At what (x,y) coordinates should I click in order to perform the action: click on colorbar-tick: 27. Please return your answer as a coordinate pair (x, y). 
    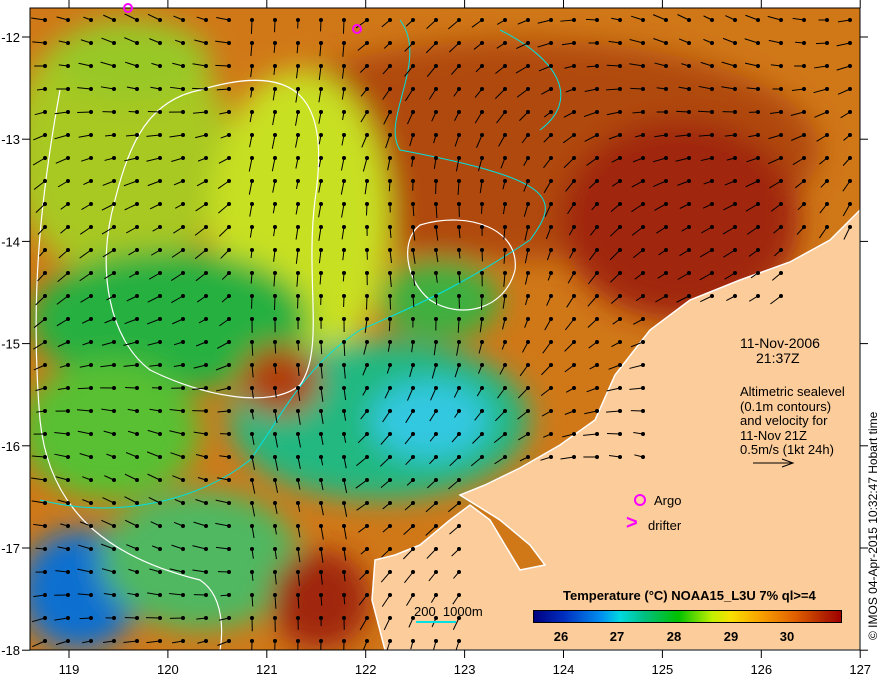
    Looking at the image, I should click on (617, 636).